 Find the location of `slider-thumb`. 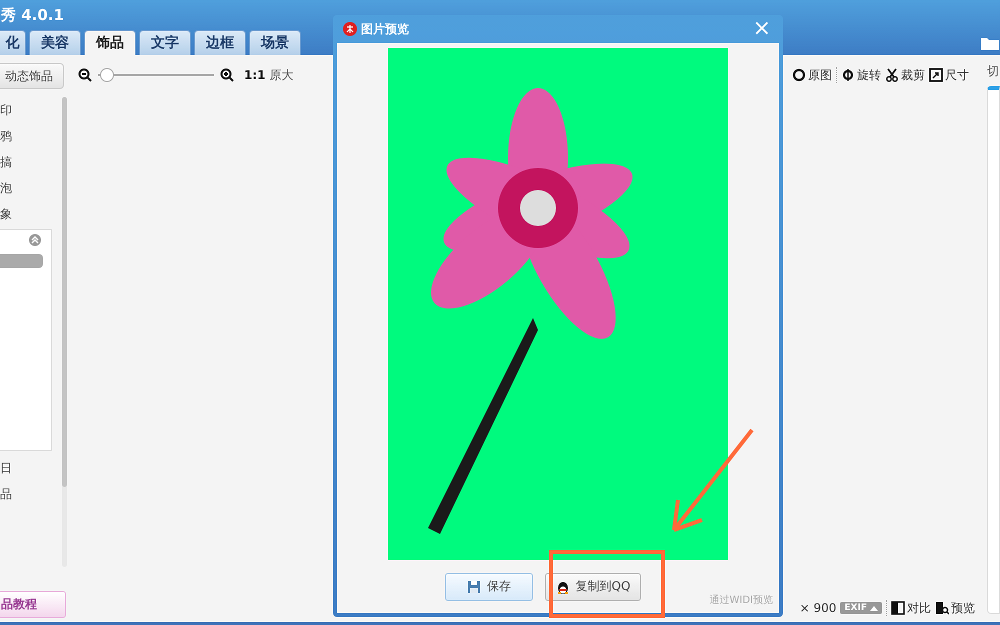

slider-thumb is located at coordinates (107, 75).